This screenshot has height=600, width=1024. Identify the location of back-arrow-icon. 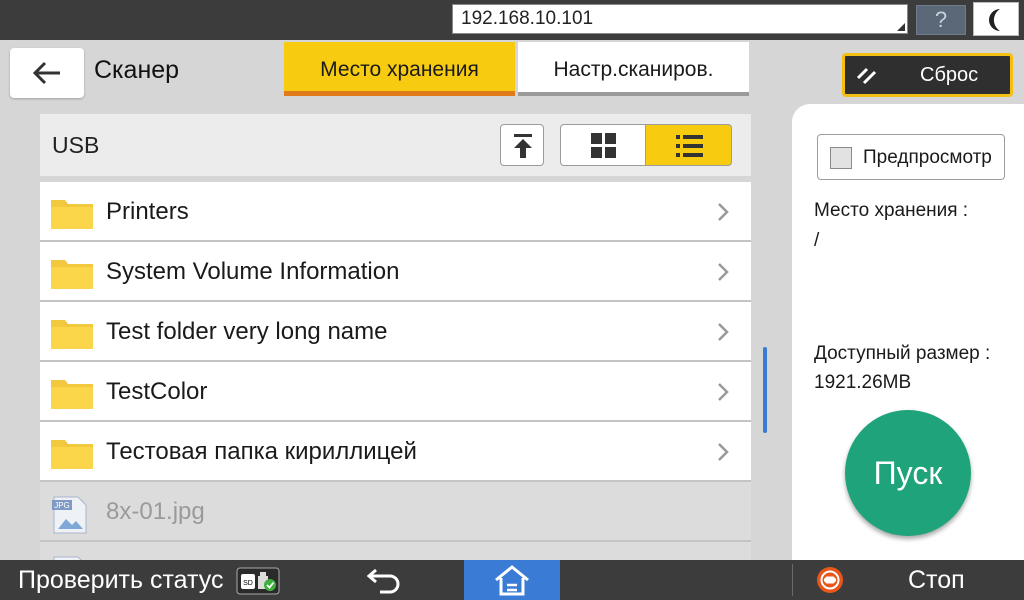
(46, 73).